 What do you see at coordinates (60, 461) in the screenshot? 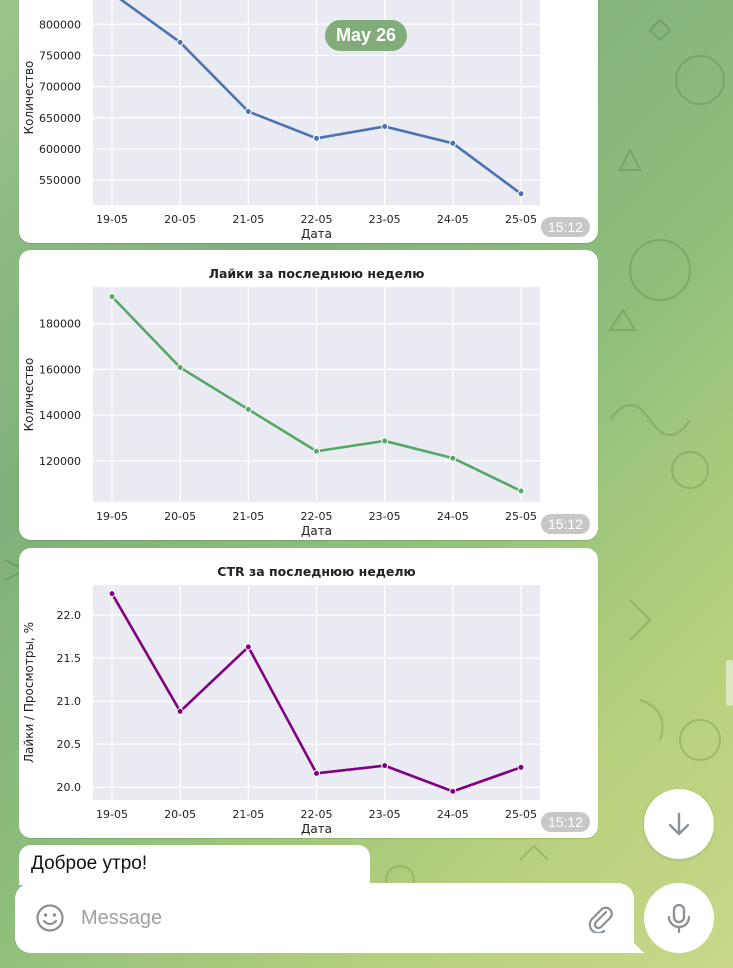
I see `y-tick-label: 120000` at bounding box center [60, 461].